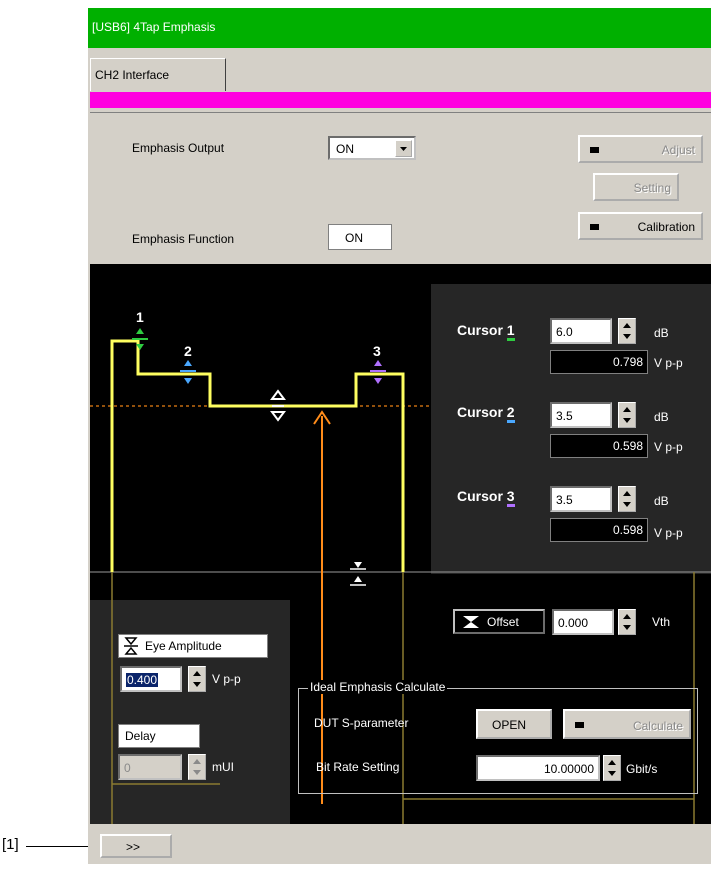  Describe the element at coordinates (188, 351) in the screenshot. I see `marker-2-label: 2` at that location.